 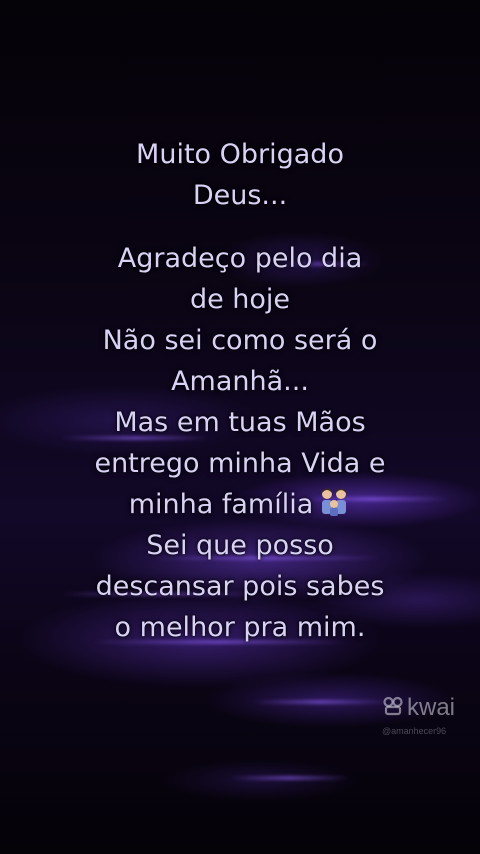 What do you see at coordinates (240, 463) in the screenshot?
I see `body-line-6: entrego minha Vida e` at bounding box center [240, 463].